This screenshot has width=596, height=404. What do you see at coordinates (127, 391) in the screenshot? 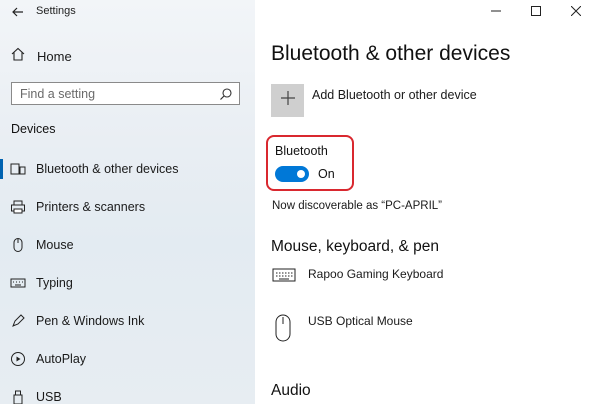
I see `sidebar-item-usb: USB` at bounding box center [127, 391].